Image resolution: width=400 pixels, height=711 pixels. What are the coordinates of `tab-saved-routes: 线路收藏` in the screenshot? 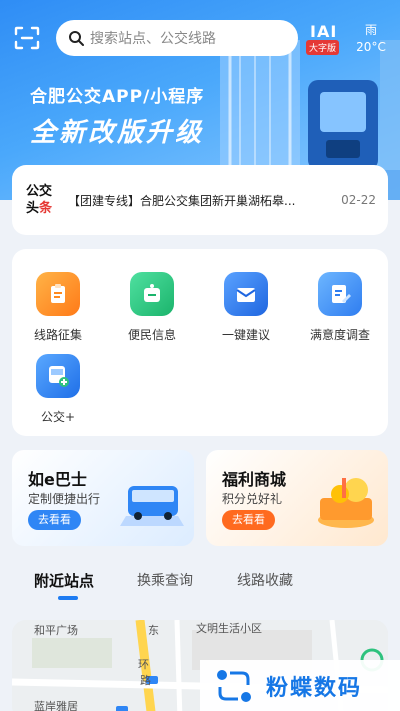 It's located at (265, 580).